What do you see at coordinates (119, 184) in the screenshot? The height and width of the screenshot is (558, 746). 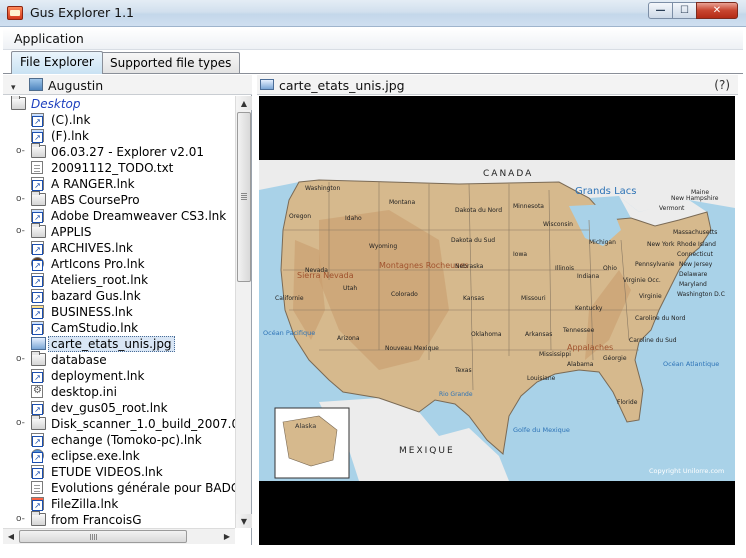 I see `tree-node: A RANGER.lnk` at bounding box center [119, 184].